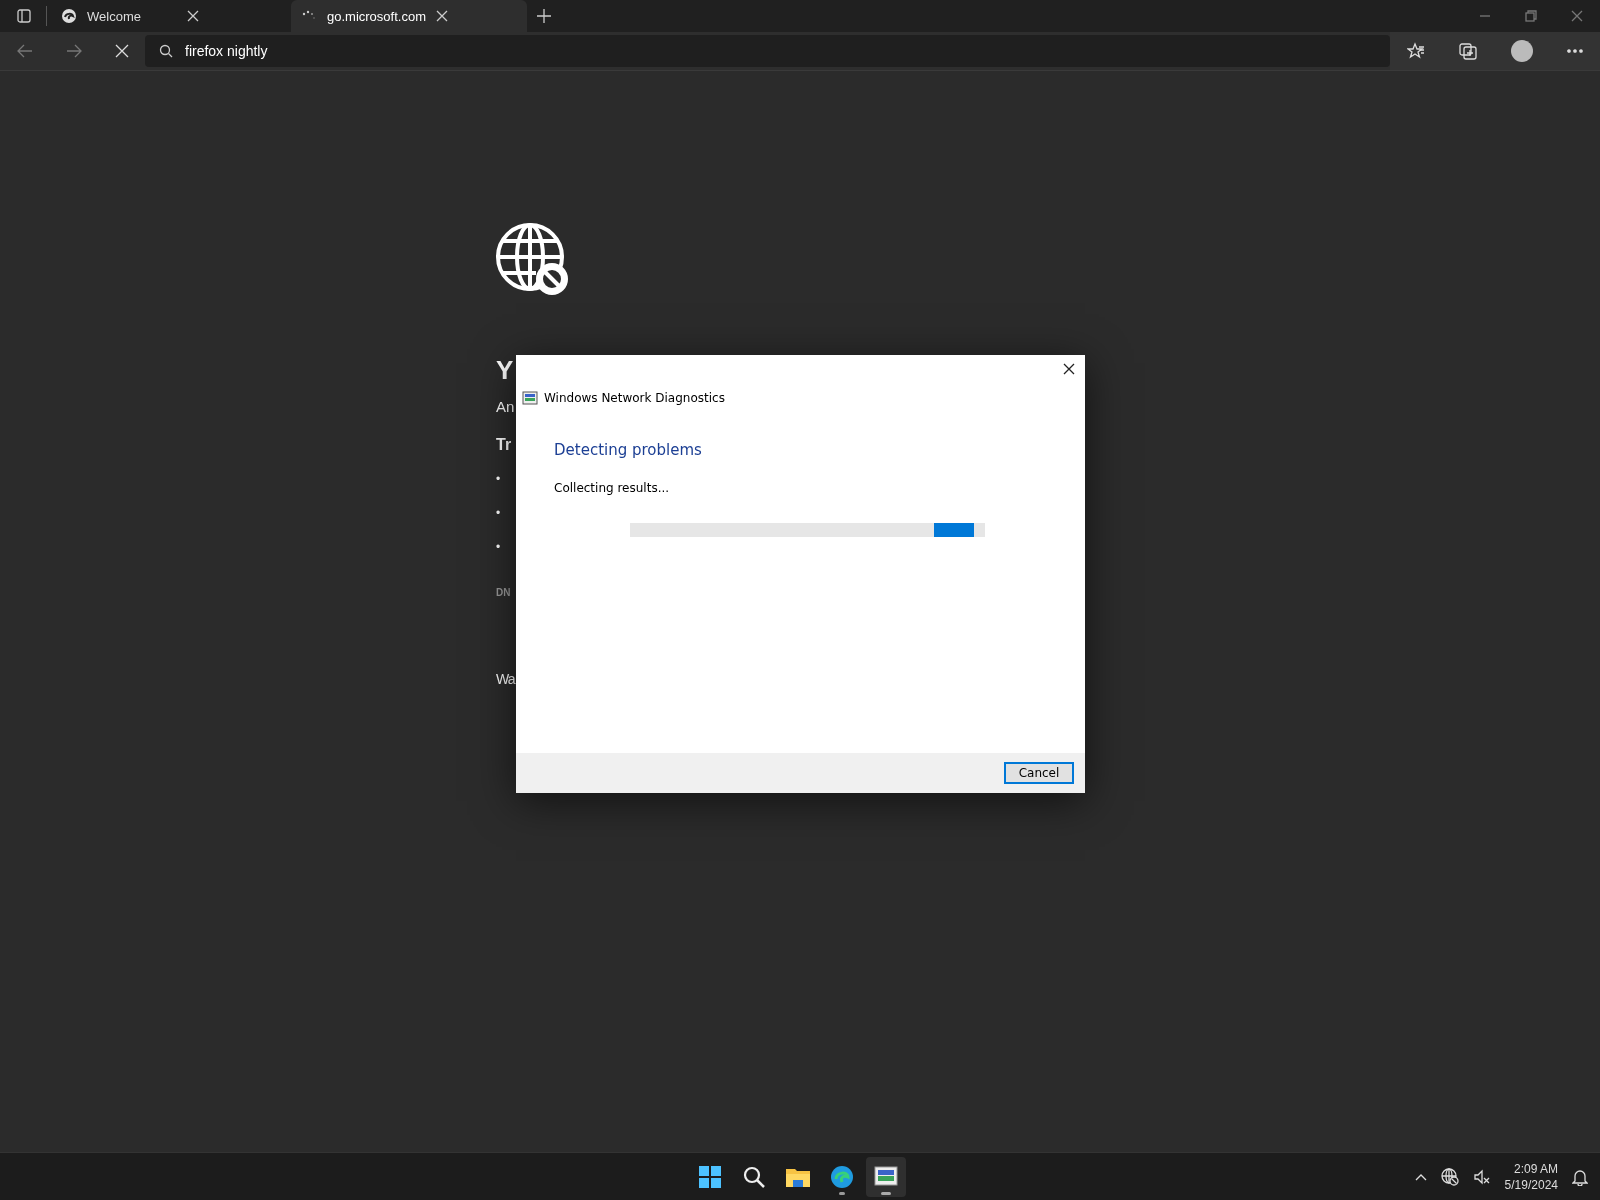 This screenshot has width=1600, height=1200. What do you see at coordinates (710, 1176) in the screenshot?
I see `start-icon` at bounding box center [710, 1176].